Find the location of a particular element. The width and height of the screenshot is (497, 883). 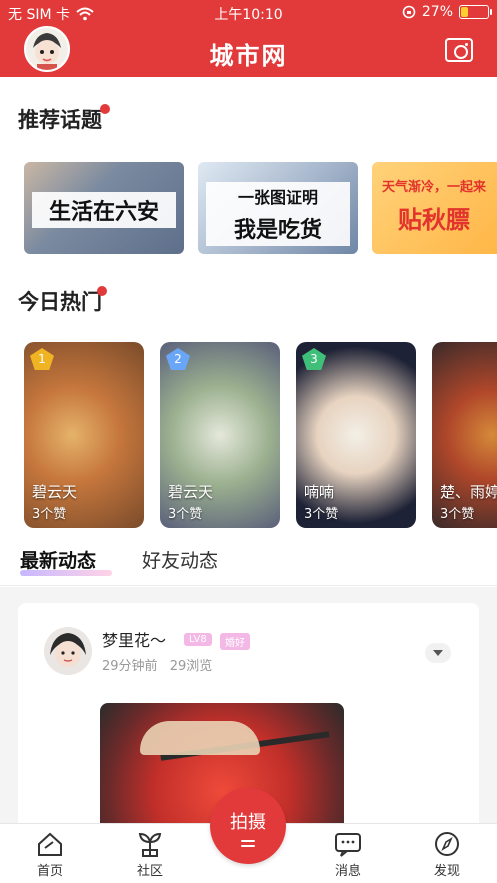

hot-name: 喃喃 is located at coordinates (319, 492).